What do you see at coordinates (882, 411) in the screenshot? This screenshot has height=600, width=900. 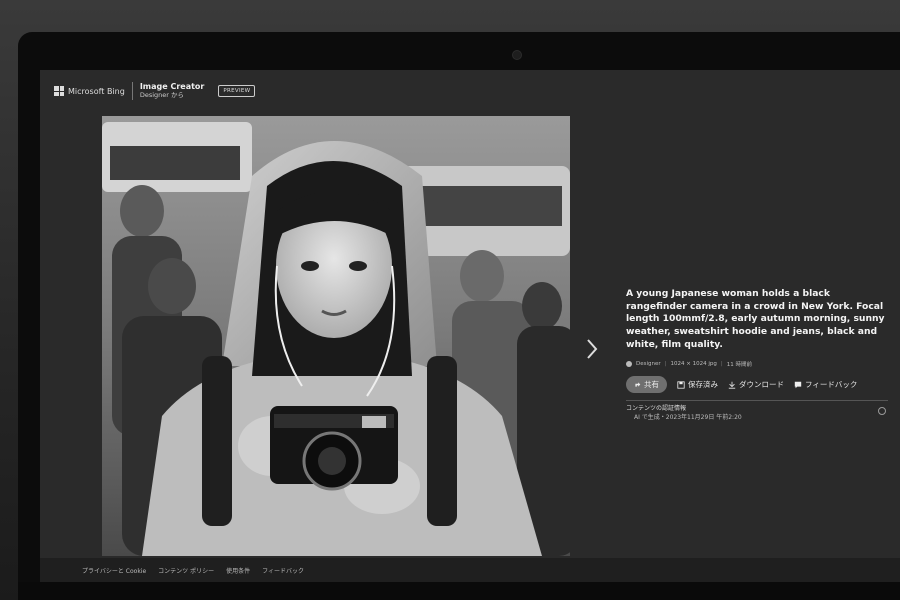 I see `info-icon` at bounding box center [882, 411].